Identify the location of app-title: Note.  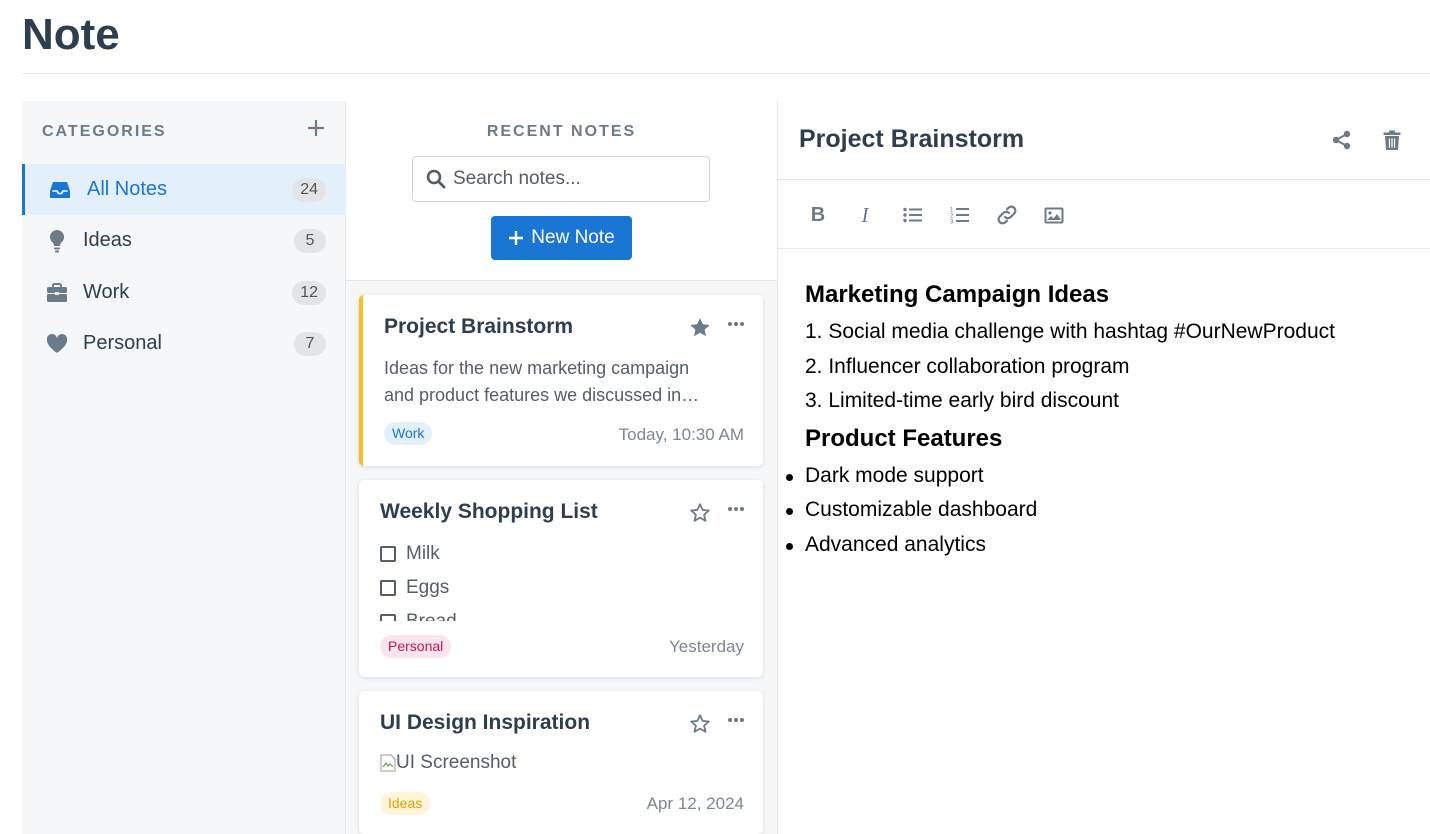
(71, 34).